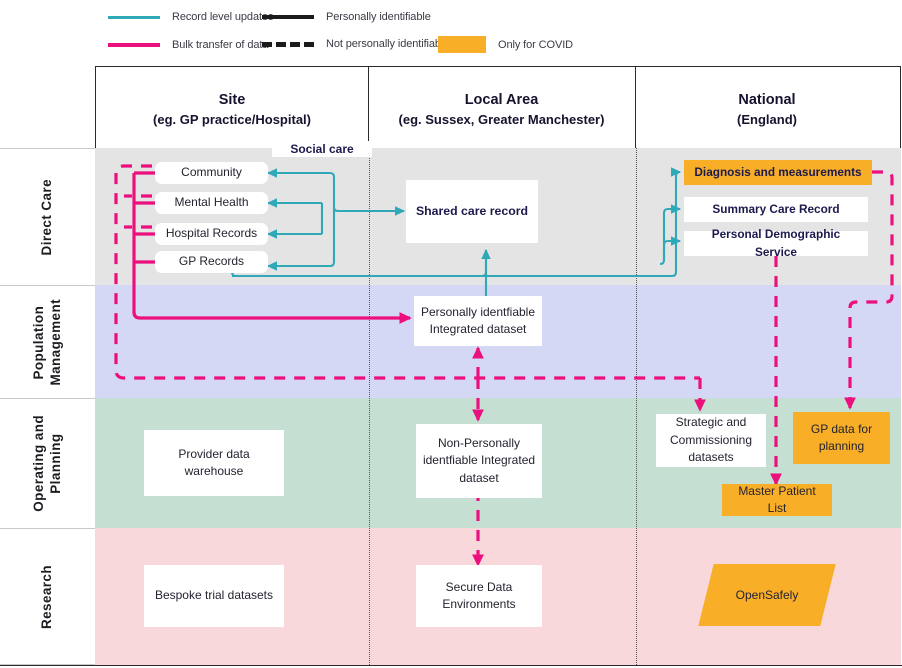 This screenshot has height=668, width=902. Describe the element at coordinates (711, 422) in the screenshot. I see `node-strategic-commissioning-line1: Strategic and` at that location.